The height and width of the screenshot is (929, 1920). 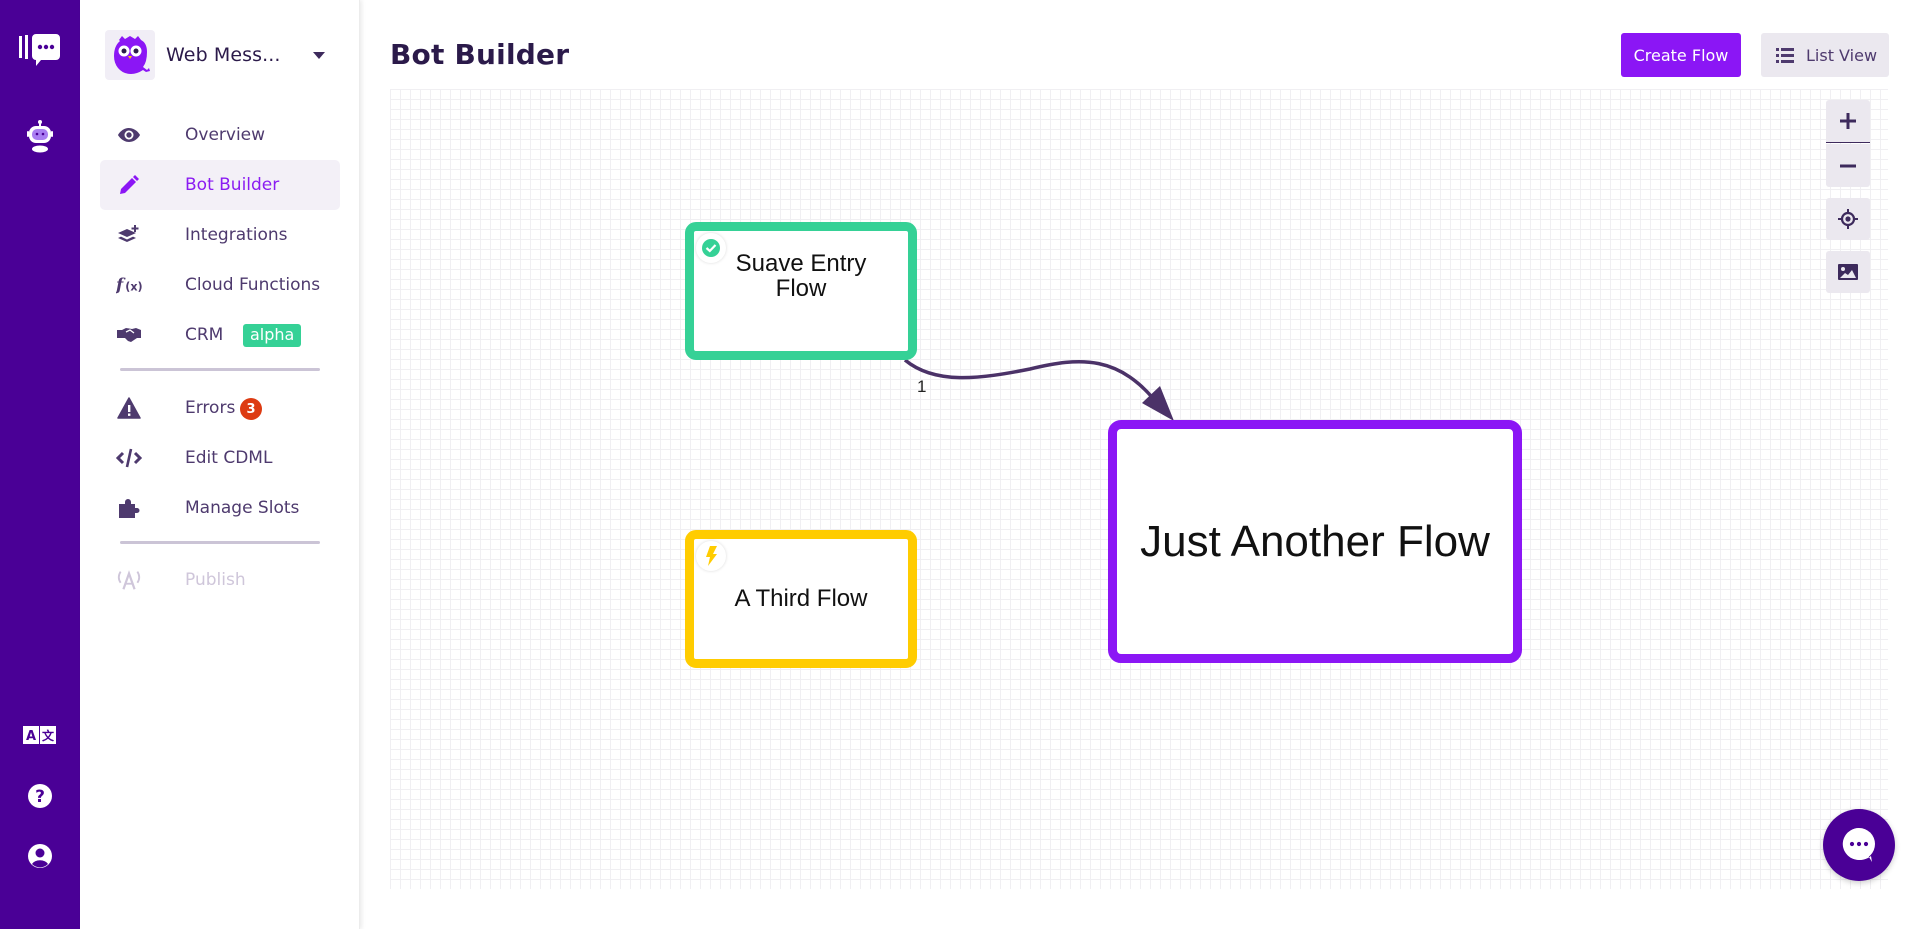 I want to click on node-label: Just Another Flow, so click(x=1315, y=541).